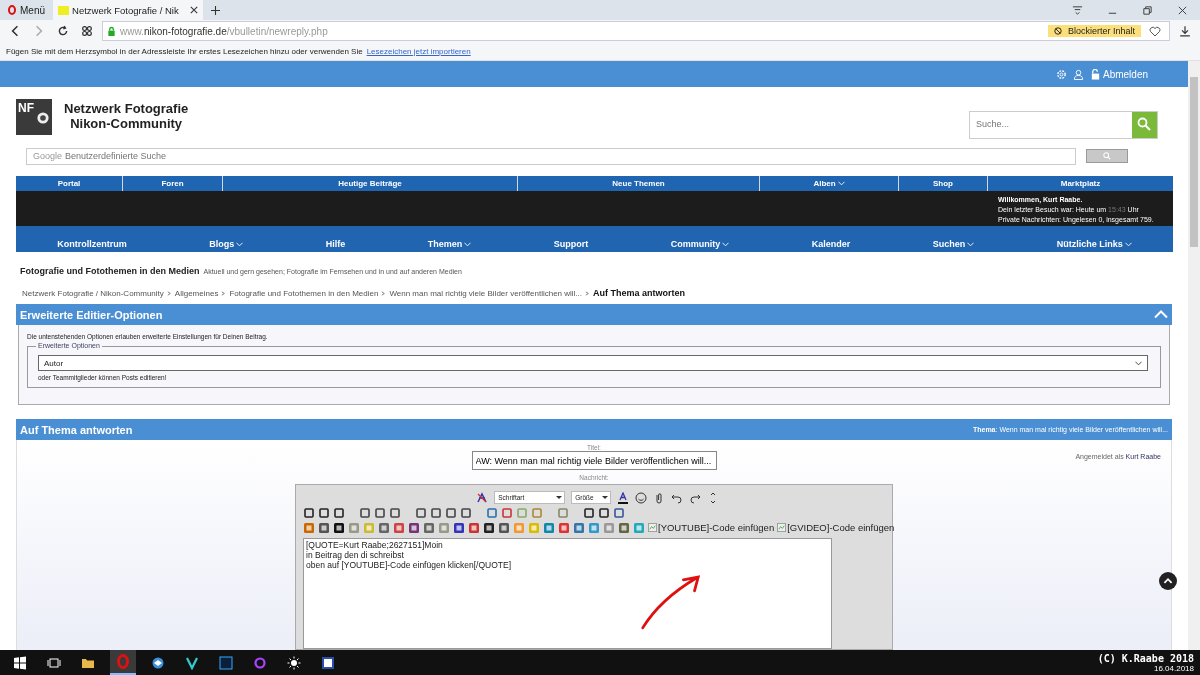 This screenshot has width=1200, height=675. I want to click on nav-link: Support, so click(571, 244).